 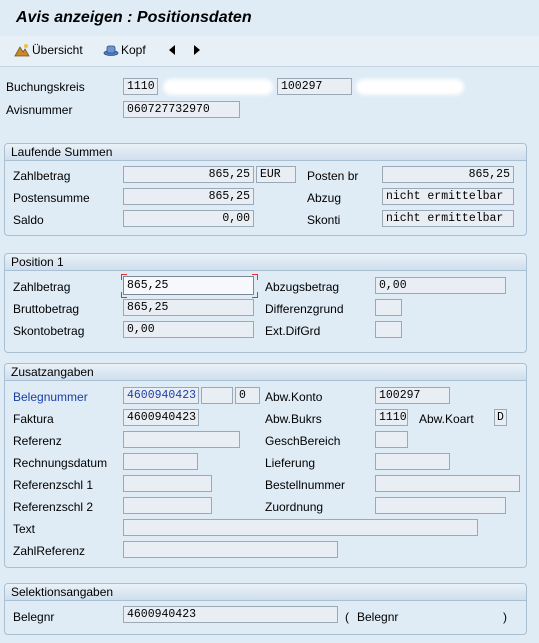 I want to click on previous-arrow-icon, so click(x=172, y=50).